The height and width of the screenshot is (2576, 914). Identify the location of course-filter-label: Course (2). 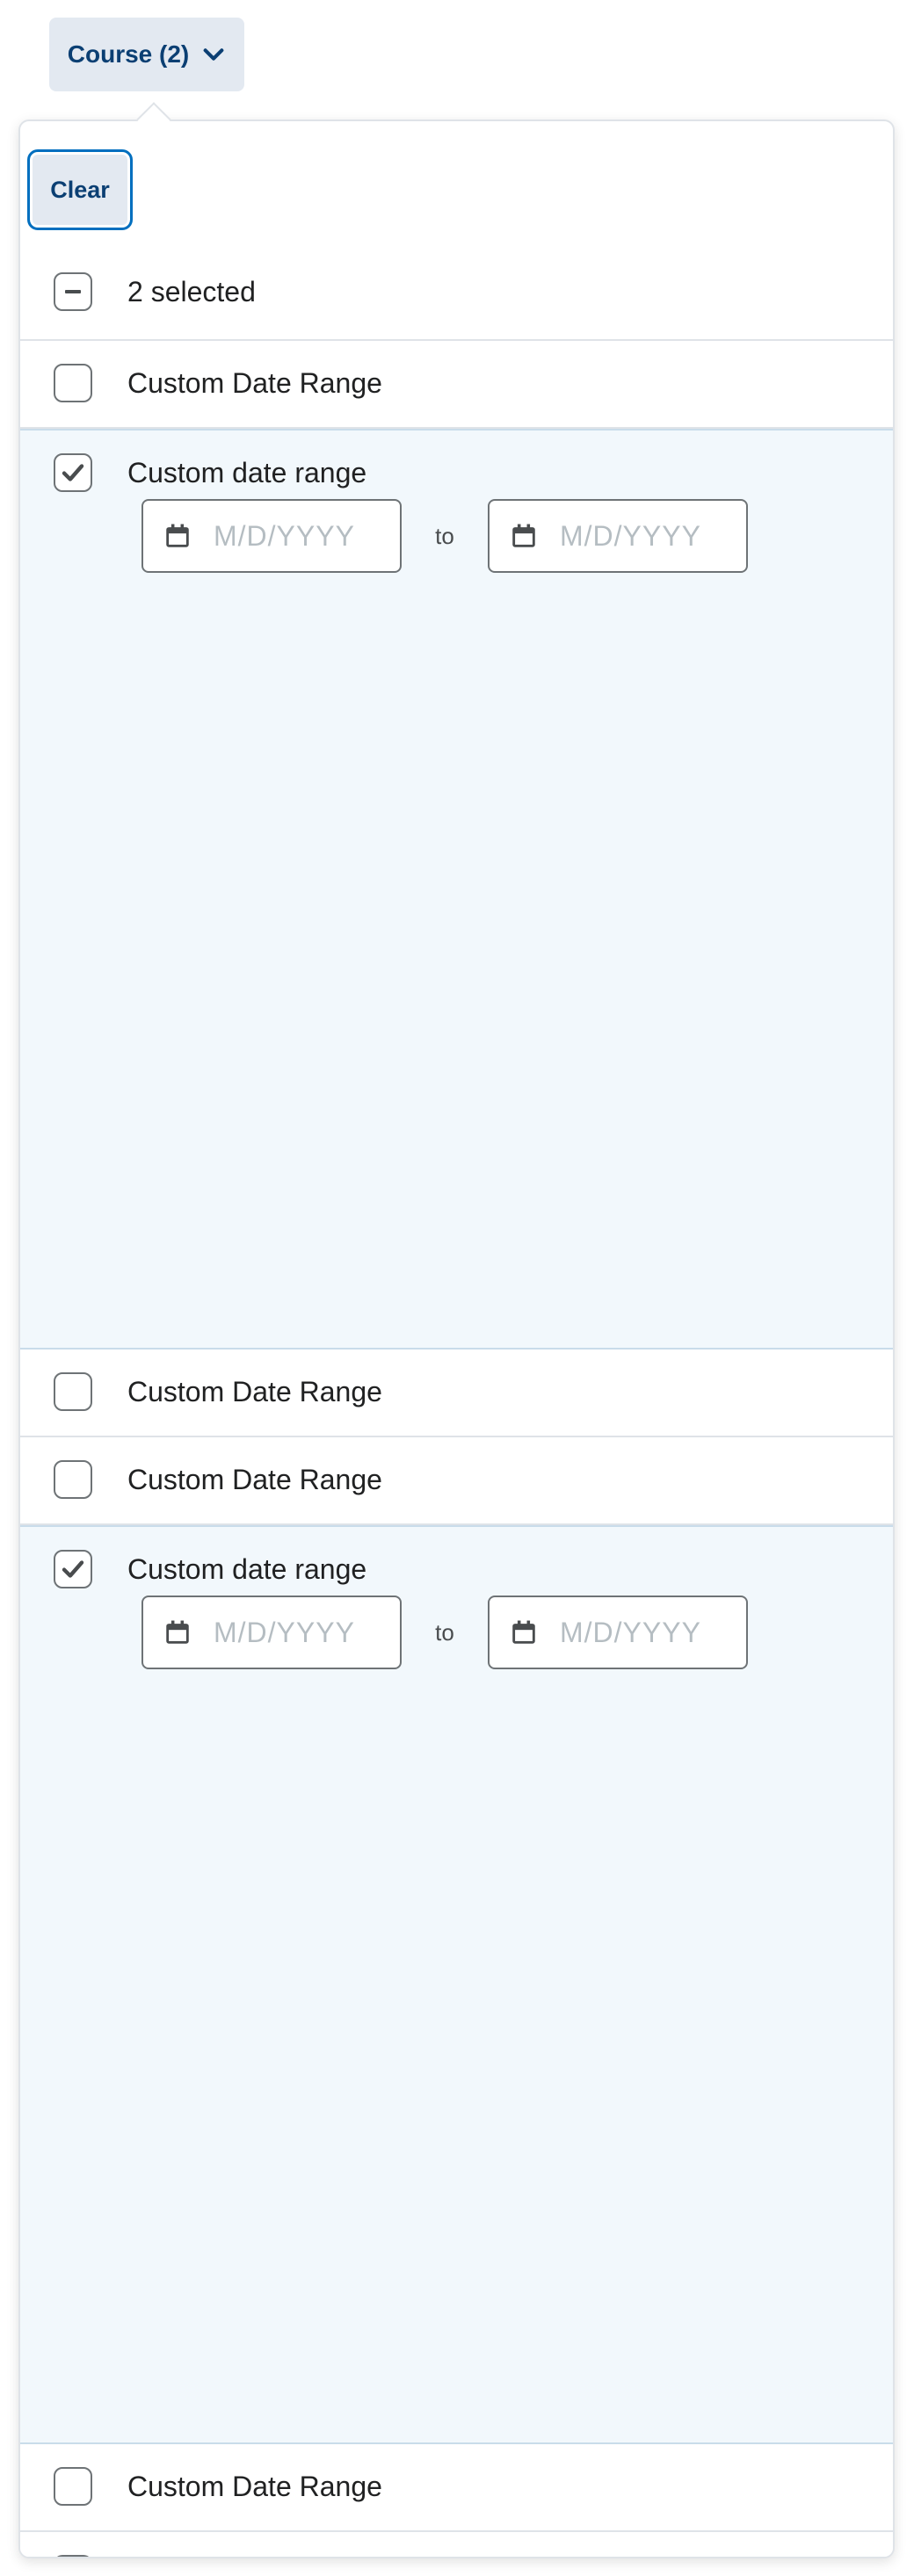
(128, 54).